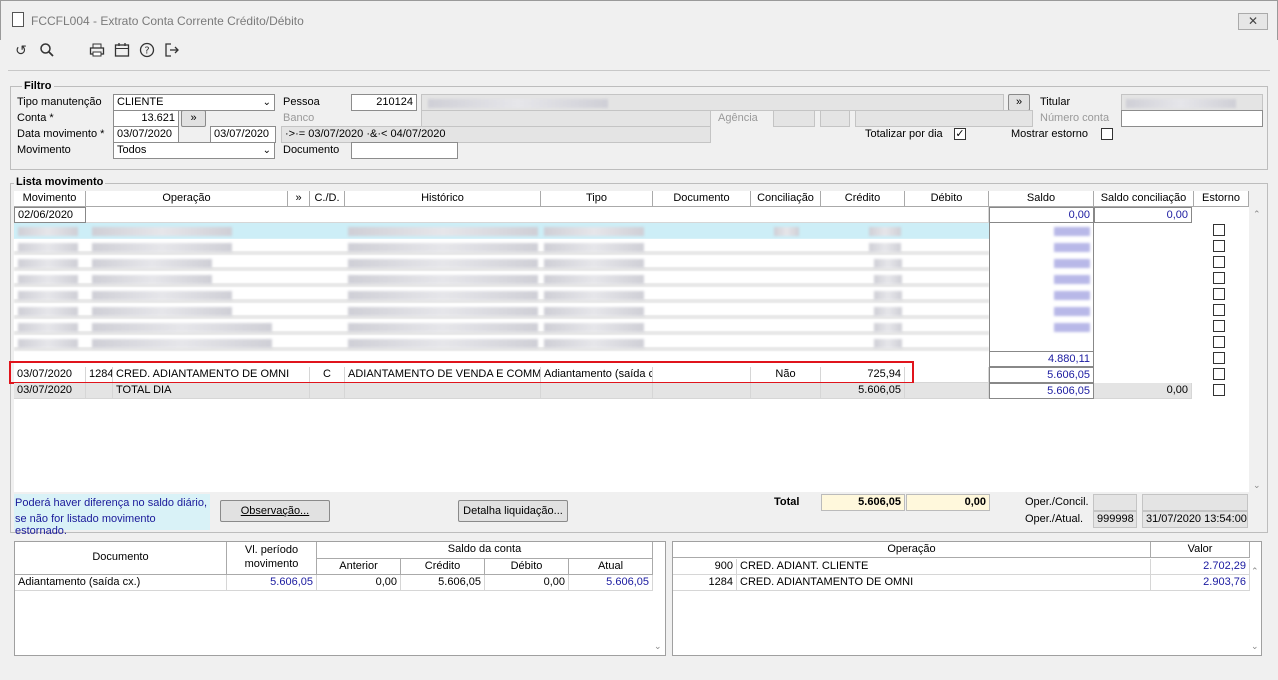  What do you see at coordinates (1144, 199) in the screenshot?
I see `col-saldo-conciliacao: Saldo conciliação` at bounding box center [1144, 199].